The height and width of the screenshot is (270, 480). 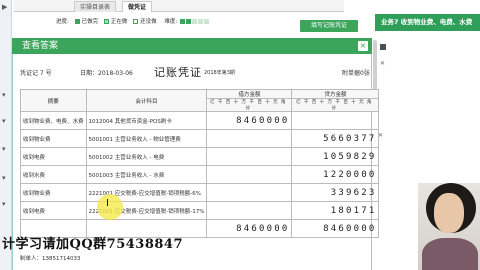 What do you see at coordinates (363, 46) in the screenshot?
I see `close-icon: ×` at bounding box center [363, 46].